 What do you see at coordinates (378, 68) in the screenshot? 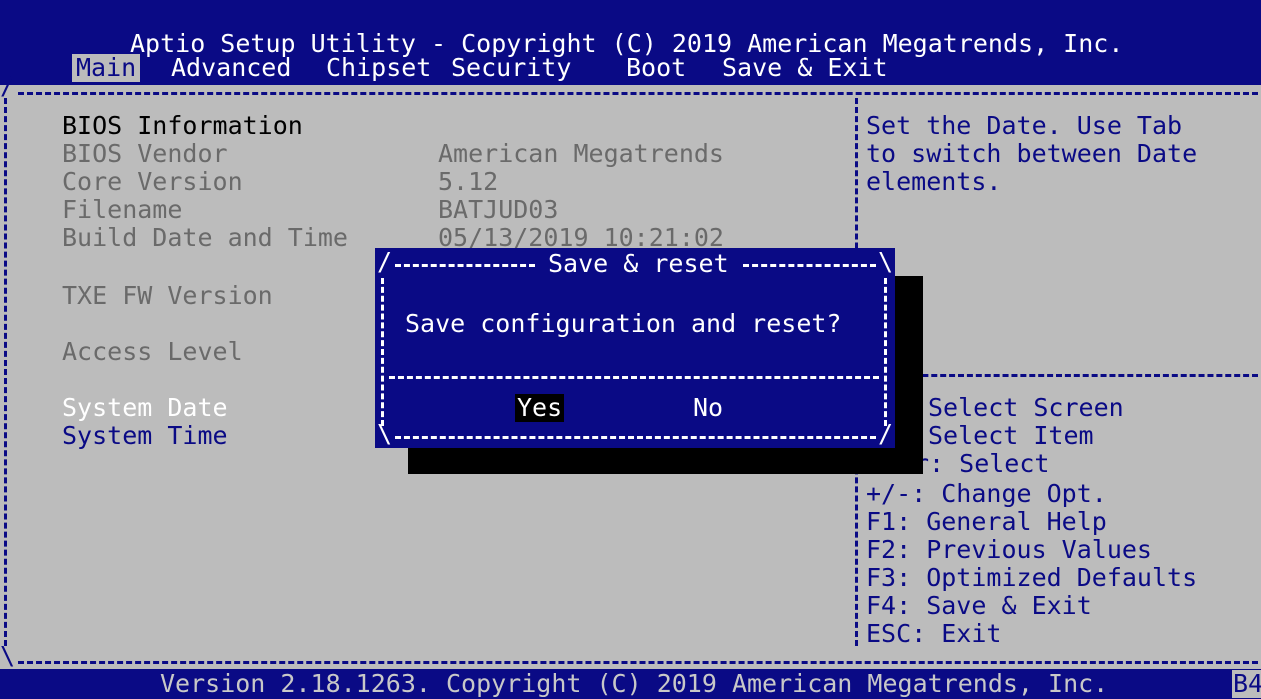
I see `tab-chipset: Chipset` at bounding box center [378, 68].